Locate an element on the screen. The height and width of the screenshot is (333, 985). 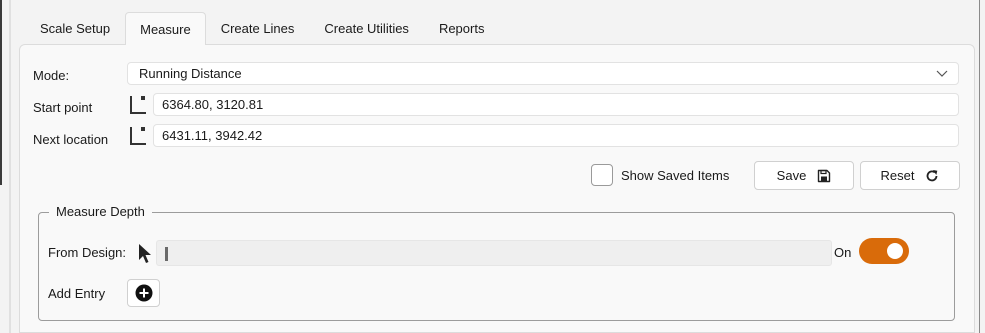
from-design-label: From Design: is located at coordinates (87, 252).